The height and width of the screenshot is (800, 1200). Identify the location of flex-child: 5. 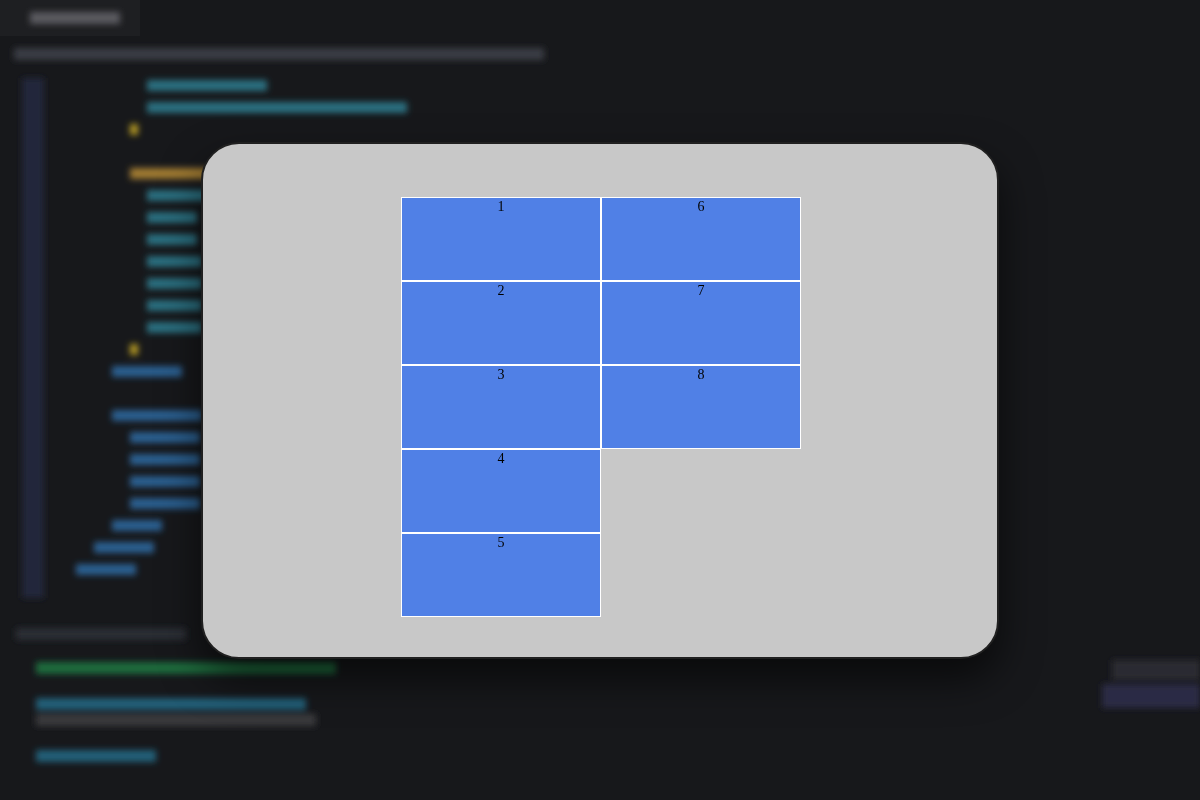
(501, 575).